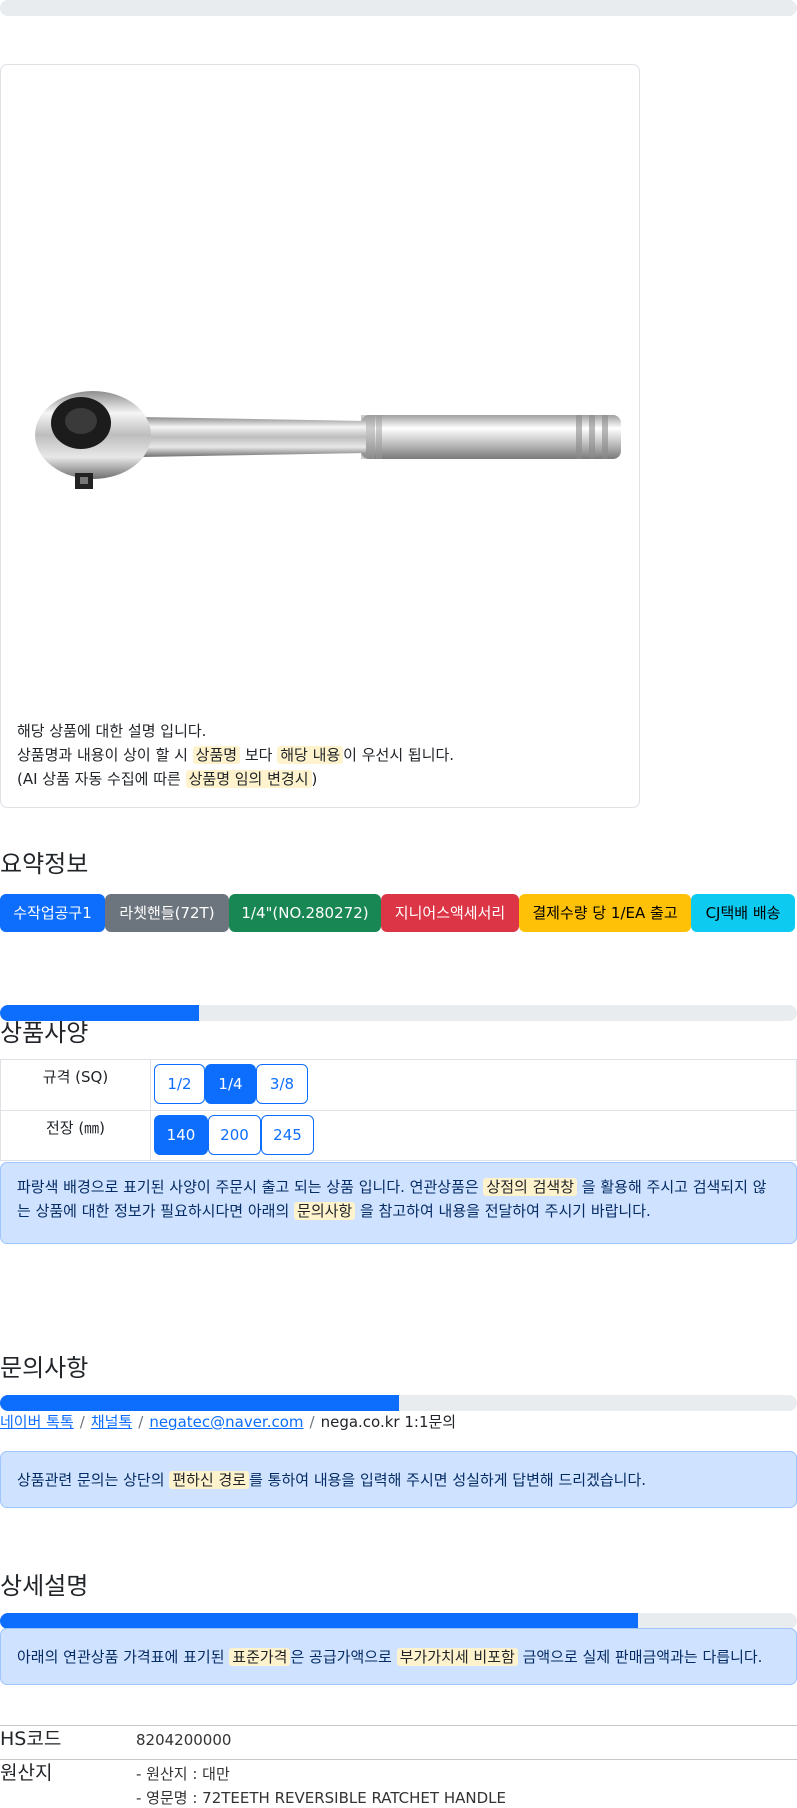 This screenshot has width=797, height=1808. Describe the element at coordinates (398, 8) in the screenshot. I see `top-progress-bar` at that location.